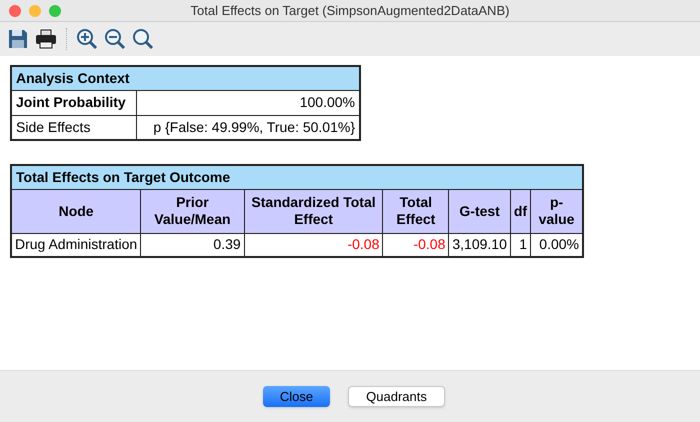 This screenshot has width=700, height=422. Describe the element at coordinates (46, 39) in the screenshot. I see `printer-icon` at that location.